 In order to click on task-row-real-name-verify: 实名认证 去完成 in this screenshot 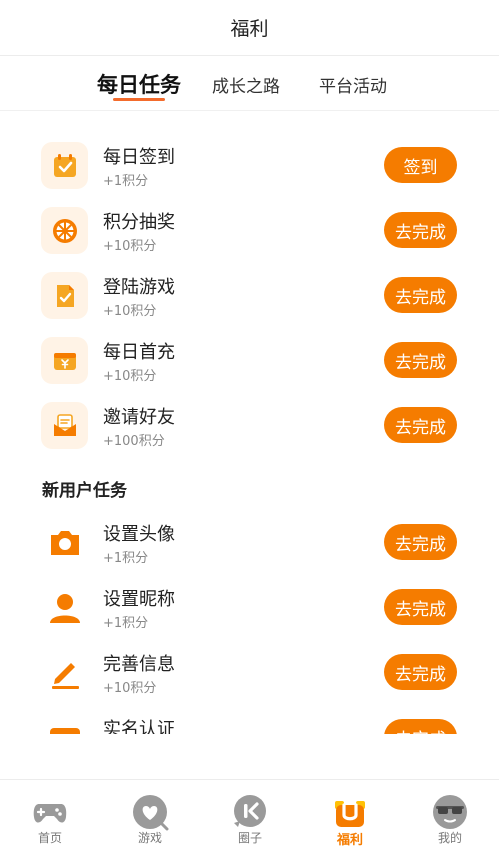, I will do `click(249, 719)`.